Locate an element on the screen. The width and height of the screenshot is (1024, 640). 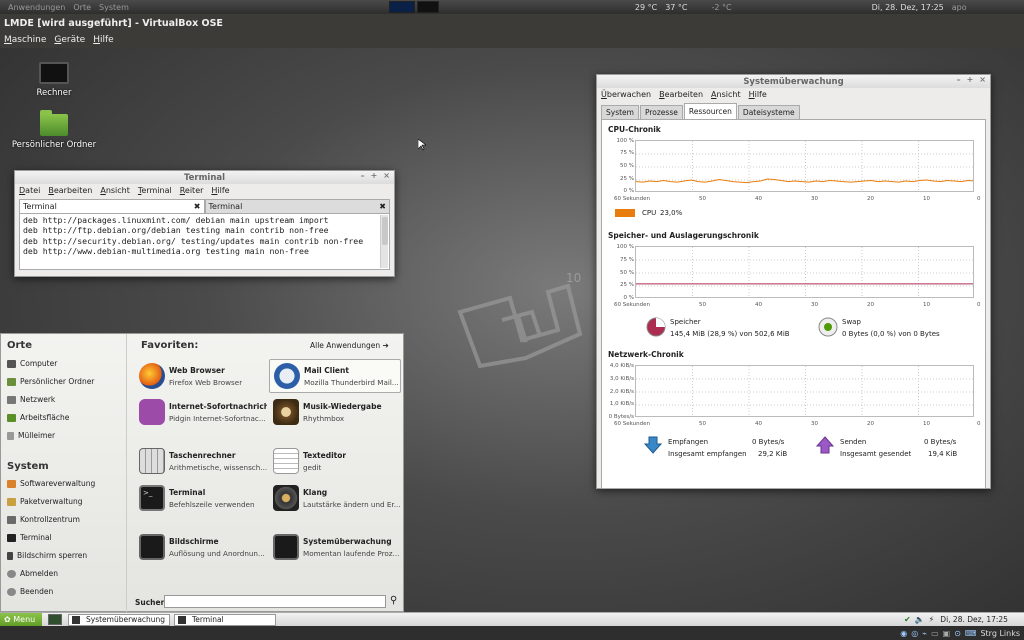
x-tick: 60 Sekunden is located at coordinates (632, 424).